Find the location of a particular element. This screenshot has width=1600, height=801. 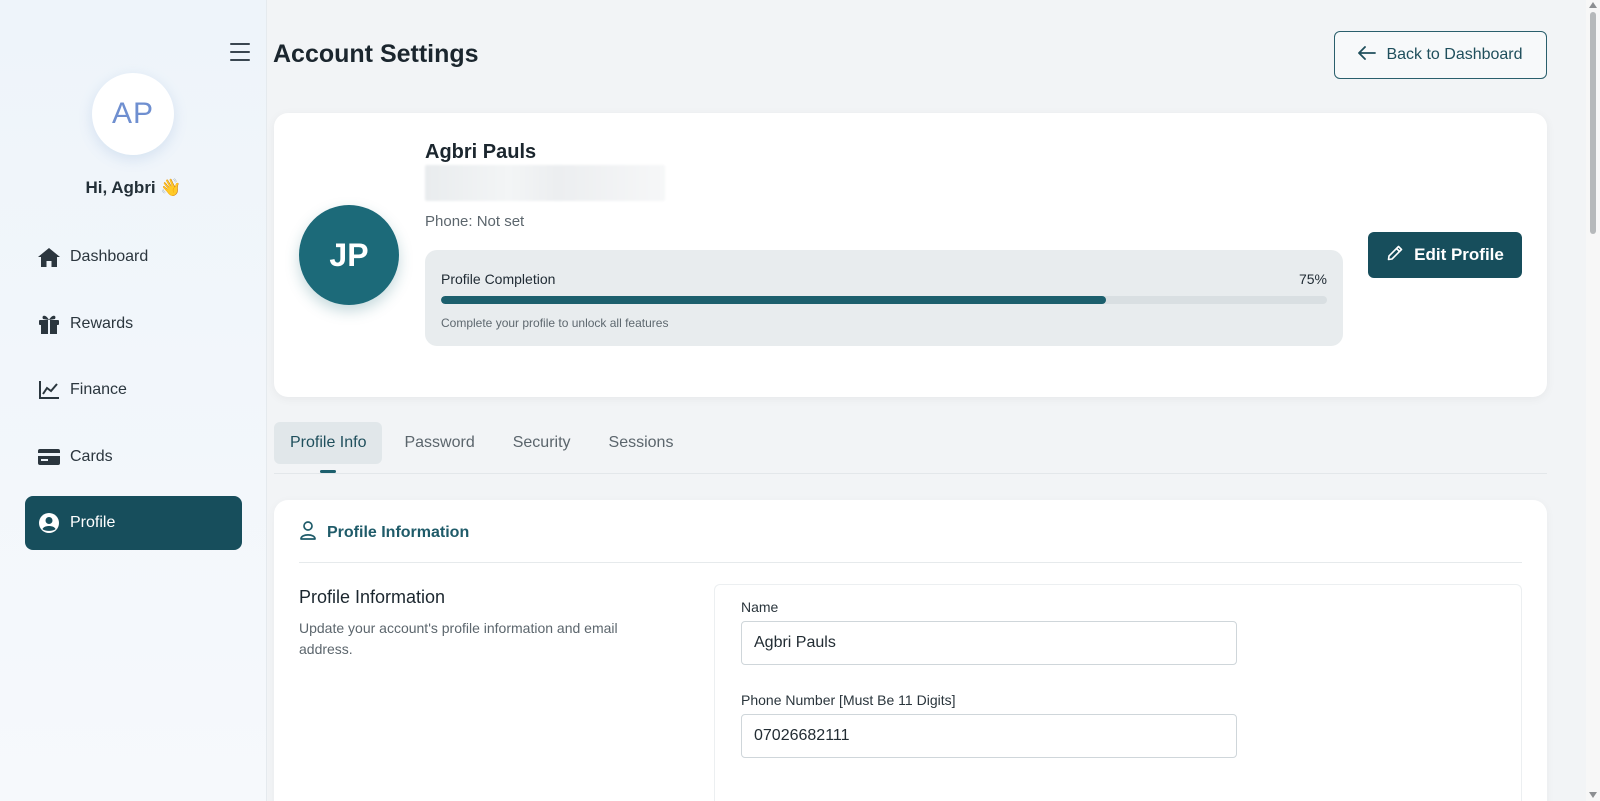

profile-avatar: JP is located at coordinates (349, 255).